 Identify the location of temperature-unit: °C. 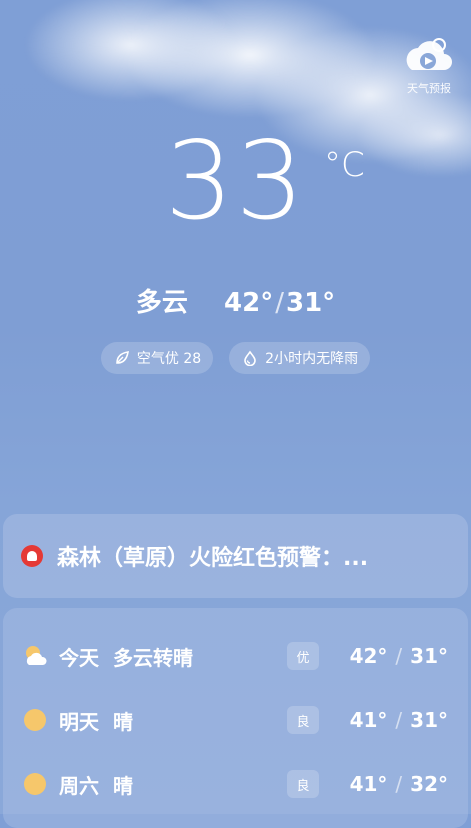
(344, 165).